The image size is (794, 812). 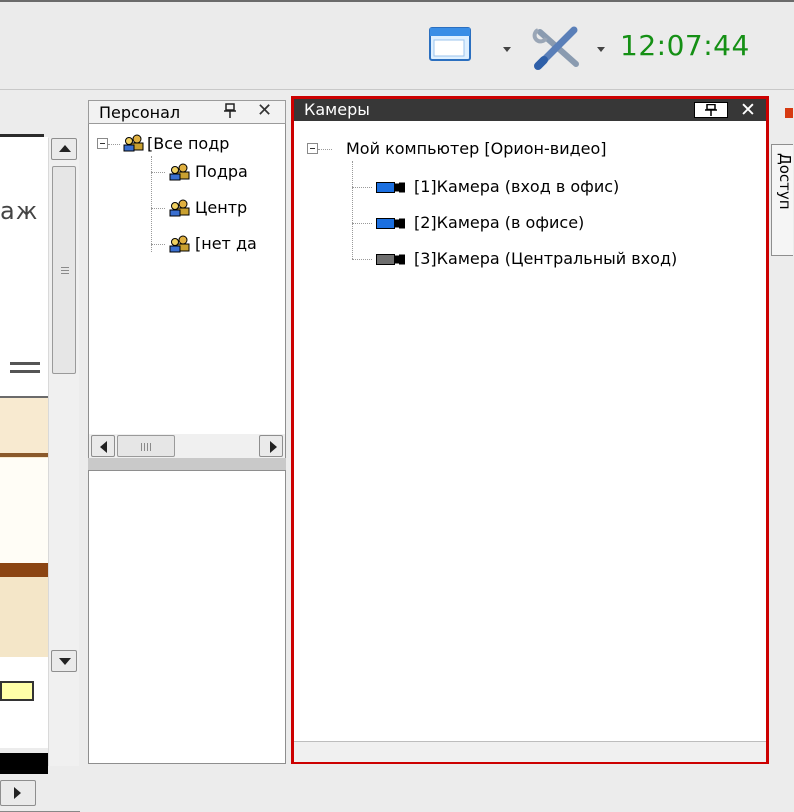 What do you see at coordinates (188, 144) in the screenshot?
I see `tree-item: [Все подр` at bounding box center [188, 144].